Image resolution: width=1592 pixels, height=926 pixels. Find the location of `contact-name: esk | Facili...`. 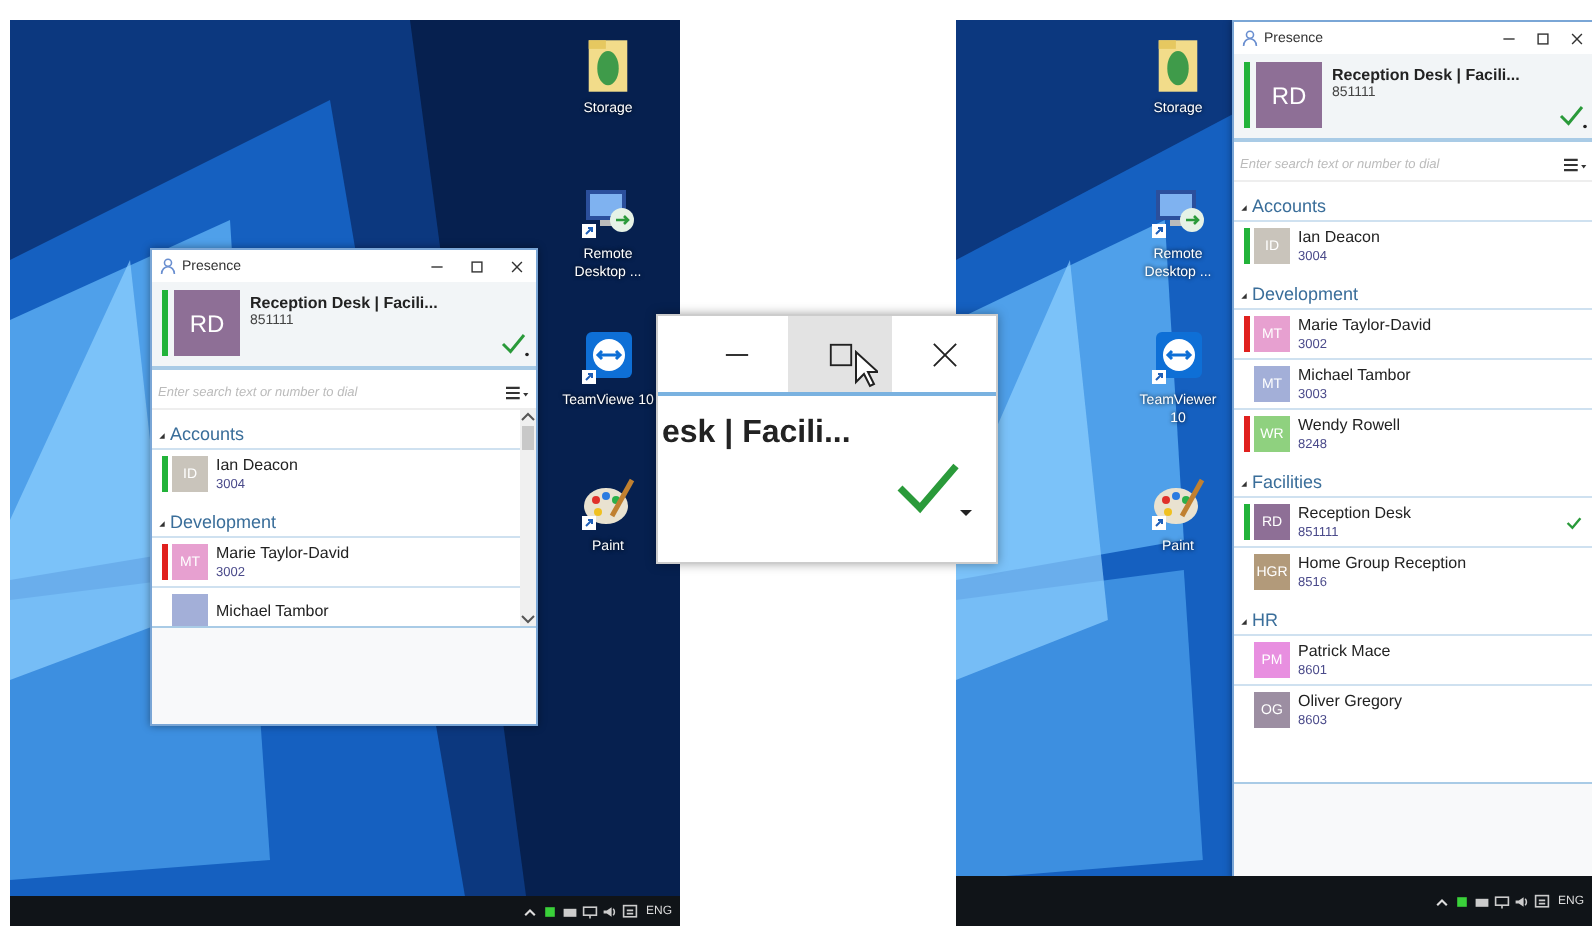

contact-name: esk | Facili... is located at coordinates (756, 434).